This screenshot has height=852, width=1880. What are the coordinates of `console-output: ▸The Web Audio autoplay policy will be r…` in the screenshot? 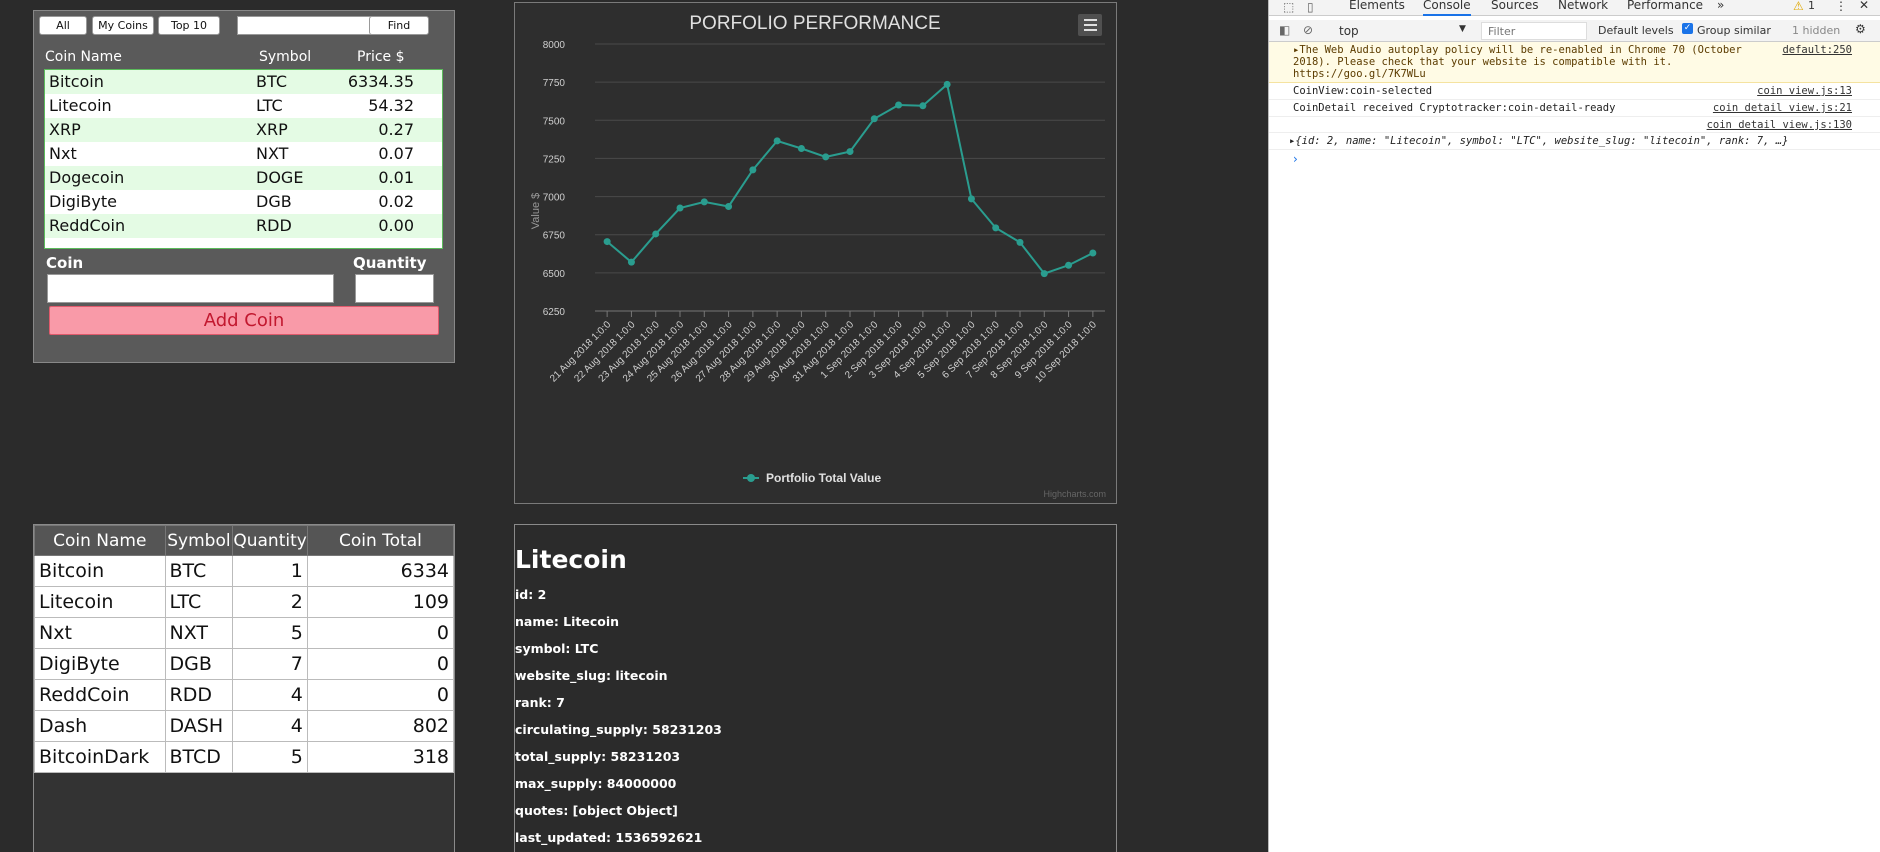 It's located at (1574, 96).